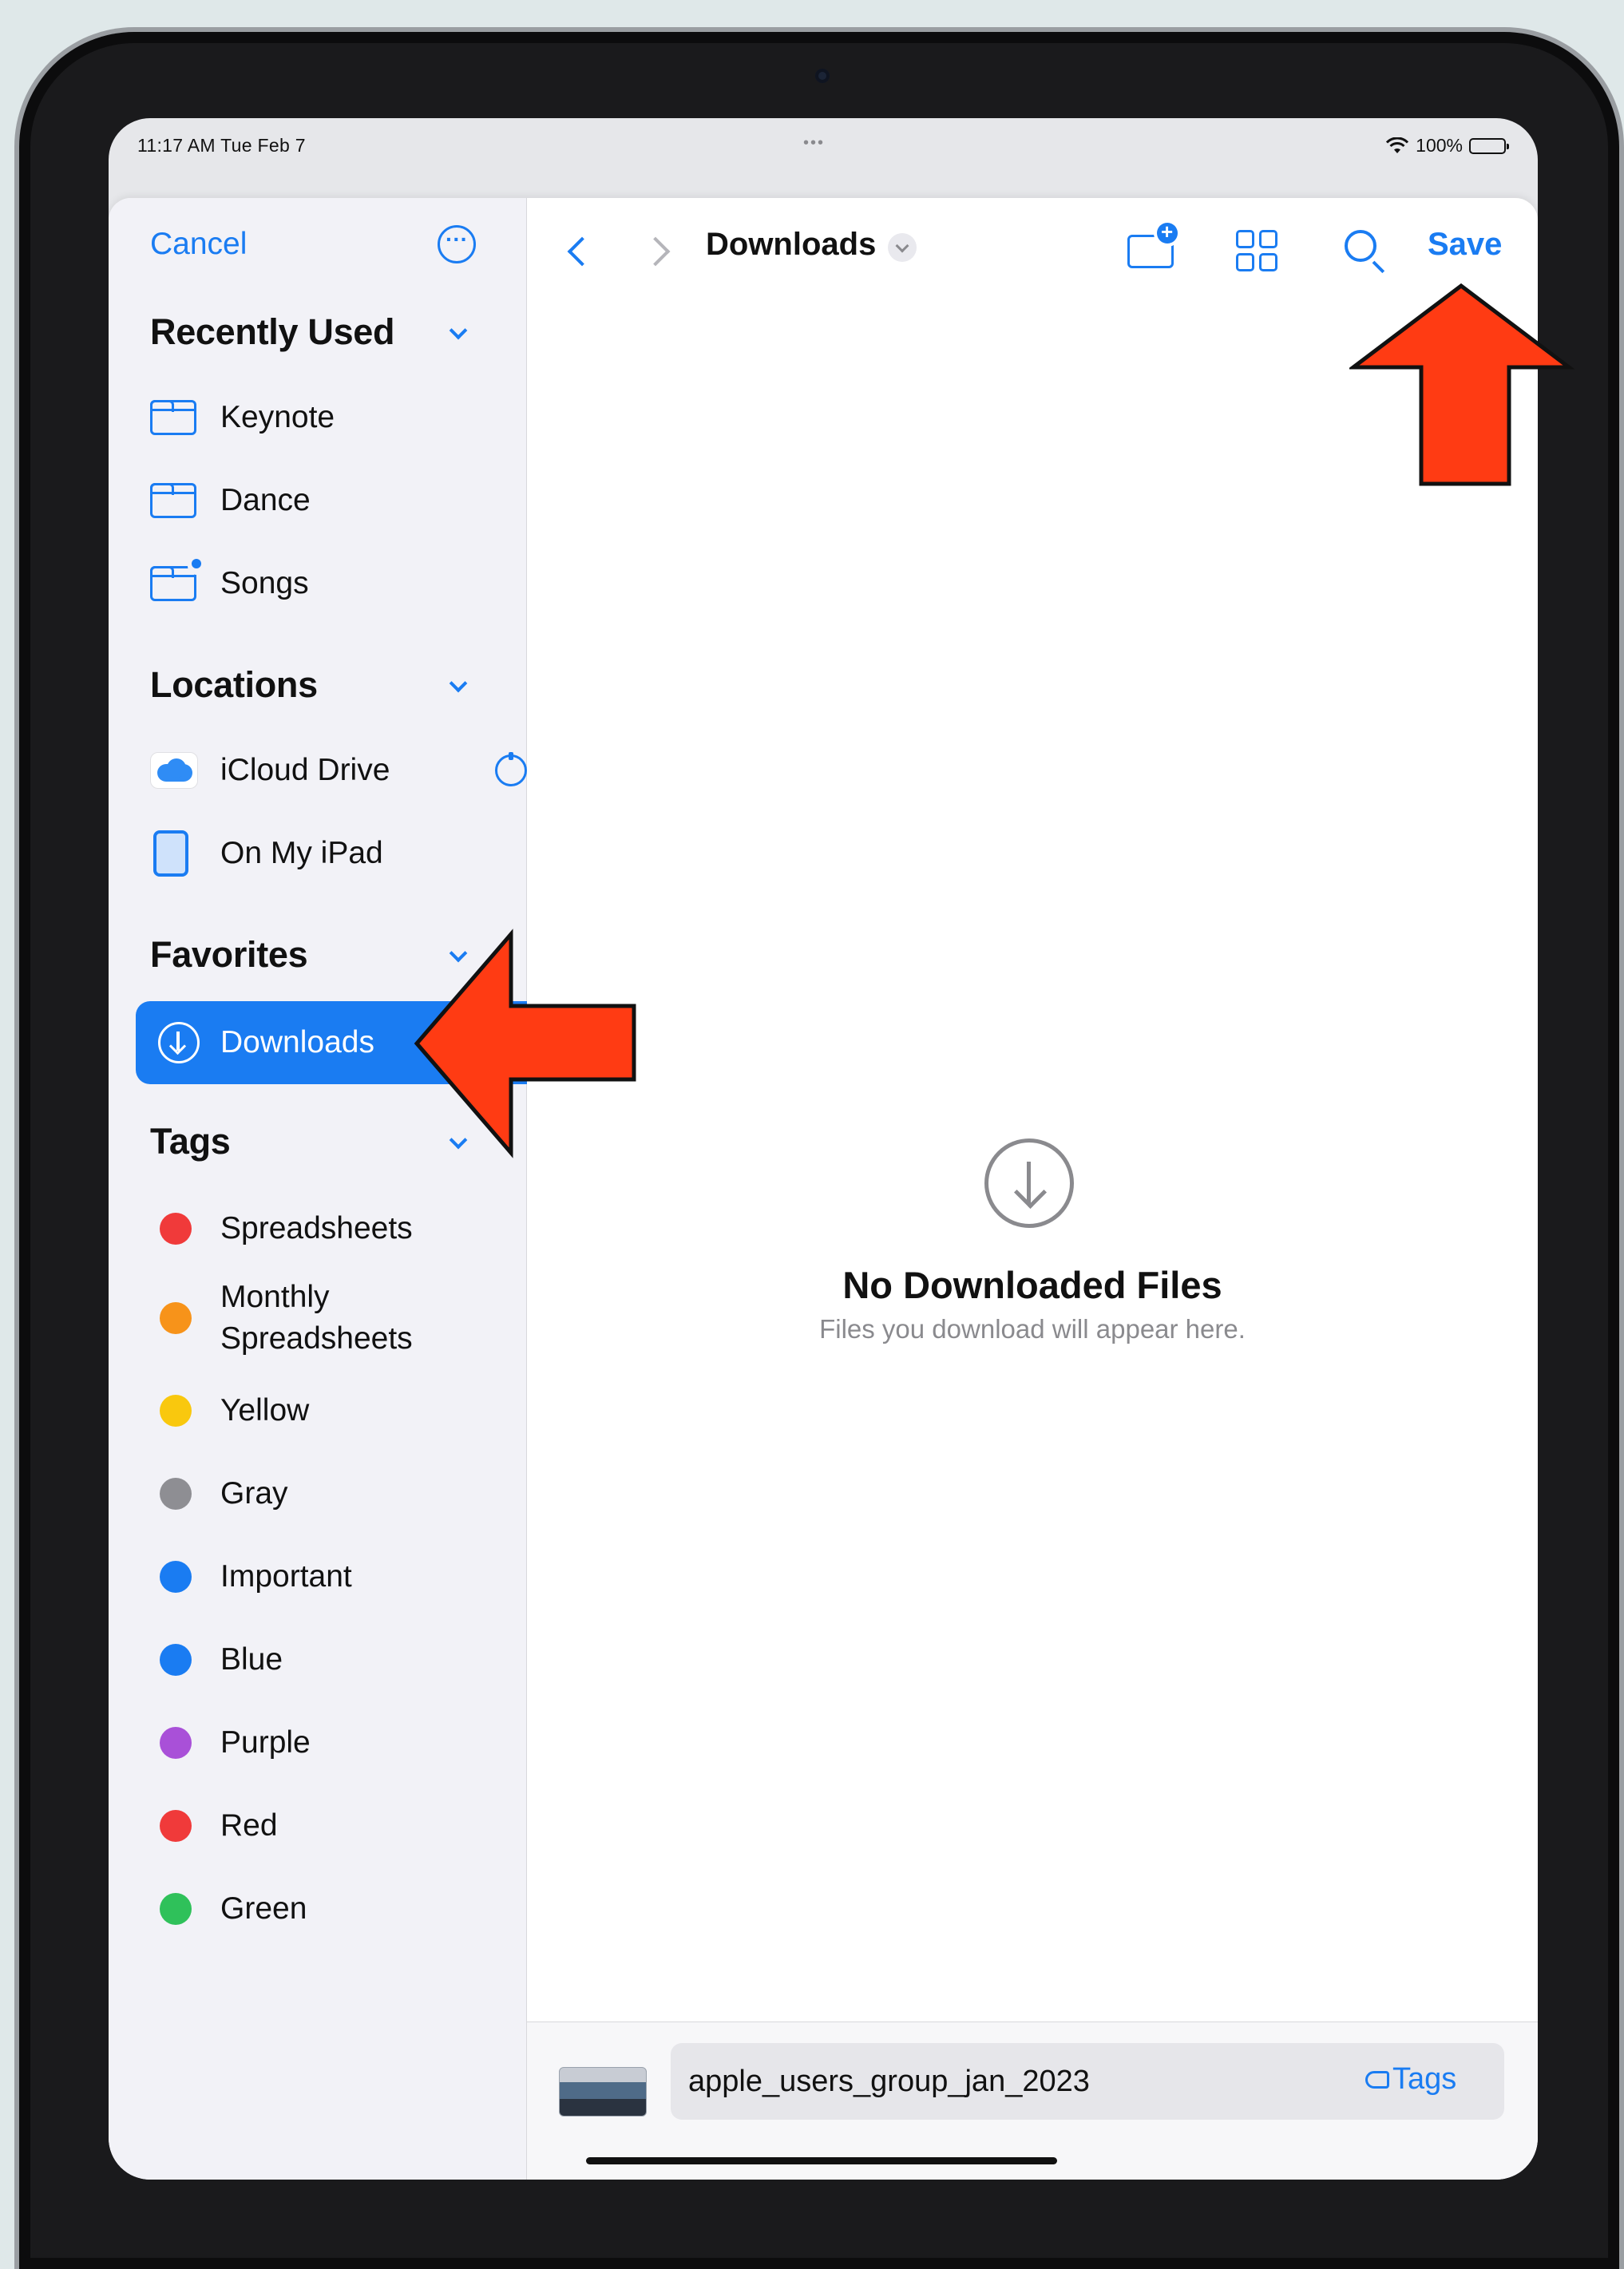  I want to click on sidebar-item-label: Keynote, so click(277, 417).